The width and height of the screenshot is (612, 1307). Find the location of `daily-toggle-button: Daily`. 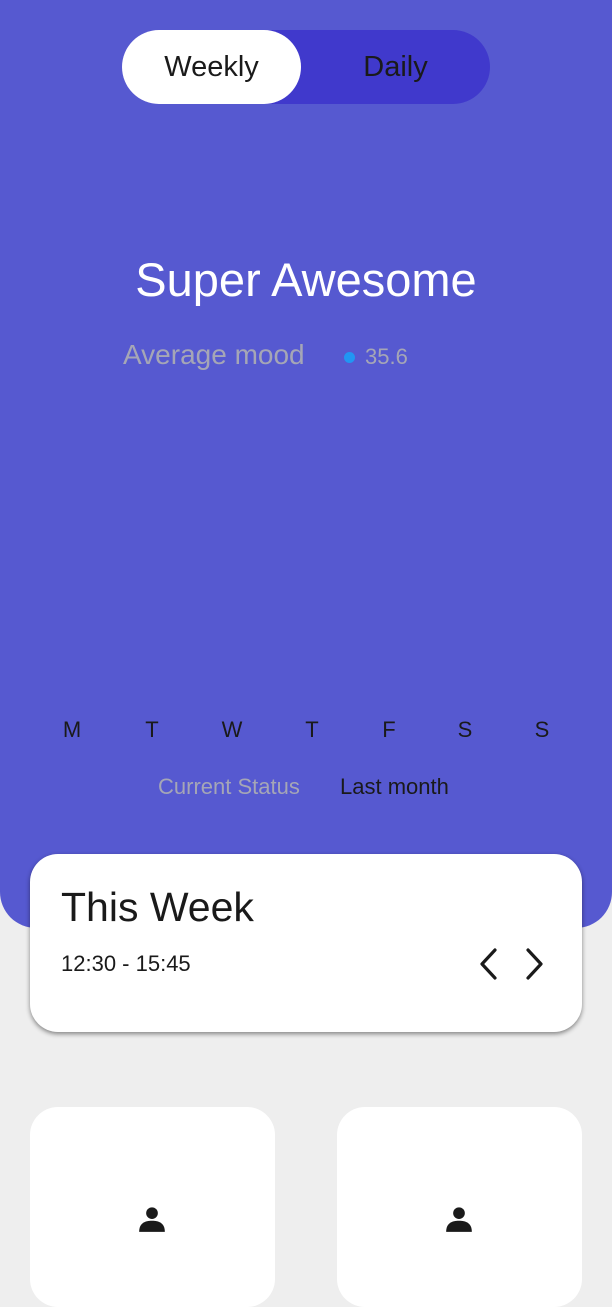

daily-toggle-button: Daily is located at coordinates (395, 67).